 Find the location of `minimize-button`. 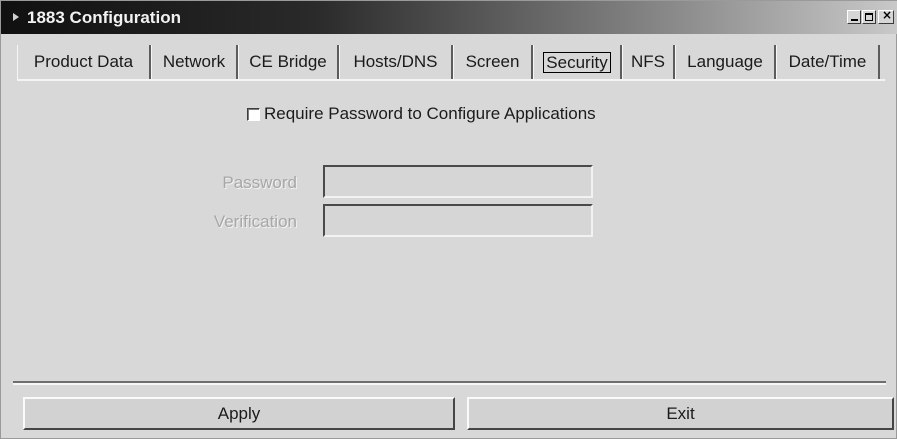

minimize-button is located at coordinates (854, 17).